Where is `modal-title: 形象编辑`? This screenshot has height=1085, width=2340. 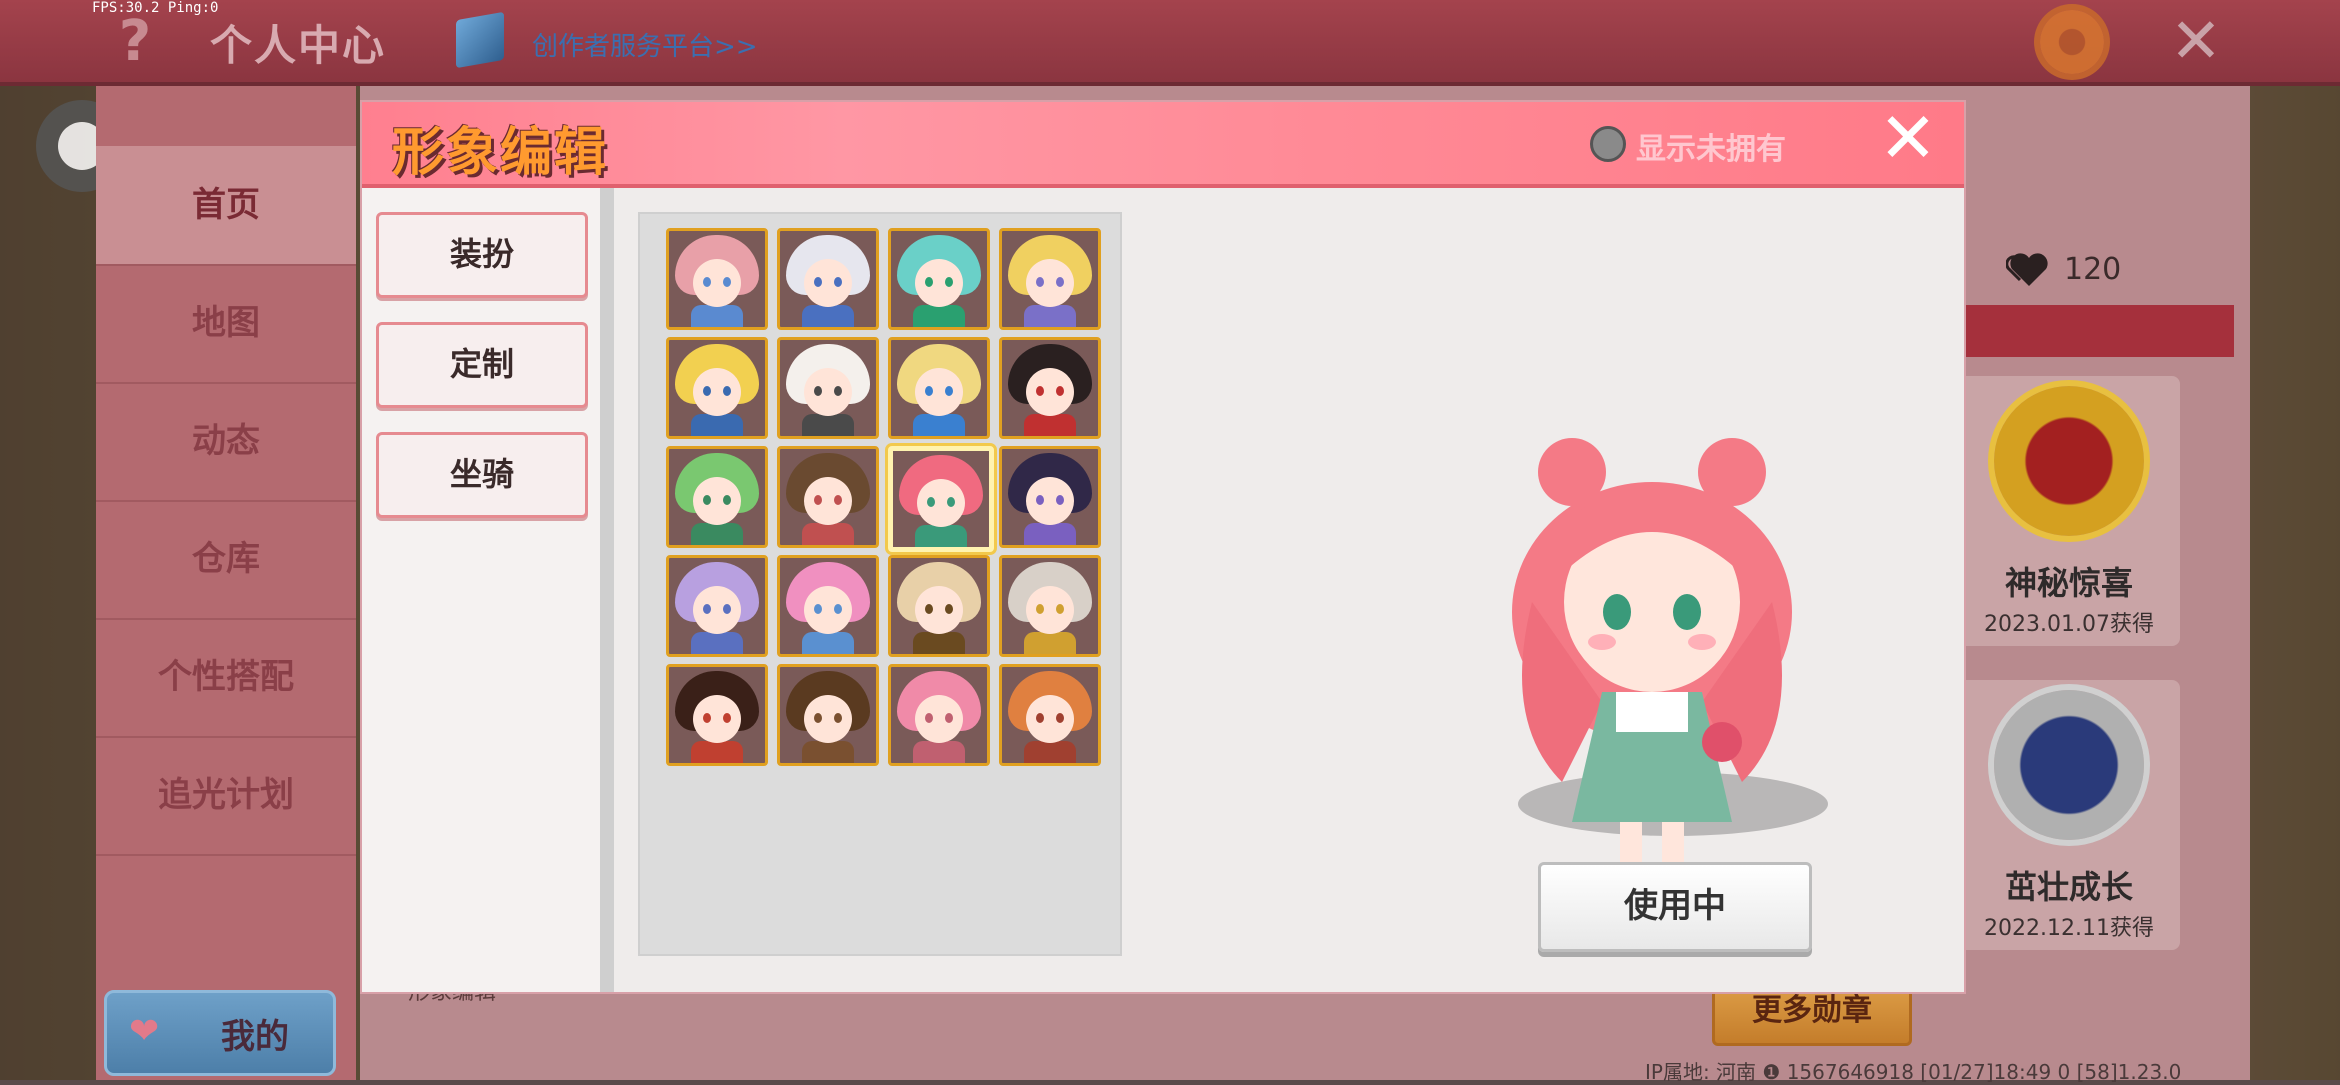
modal-title: 形象编辑 is located at coordinates (500, 153).